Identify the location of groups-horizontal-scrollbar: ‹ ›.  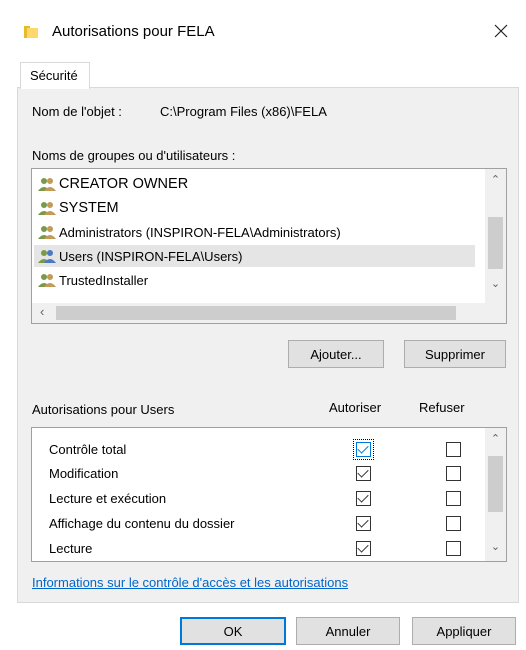
(268, 313).